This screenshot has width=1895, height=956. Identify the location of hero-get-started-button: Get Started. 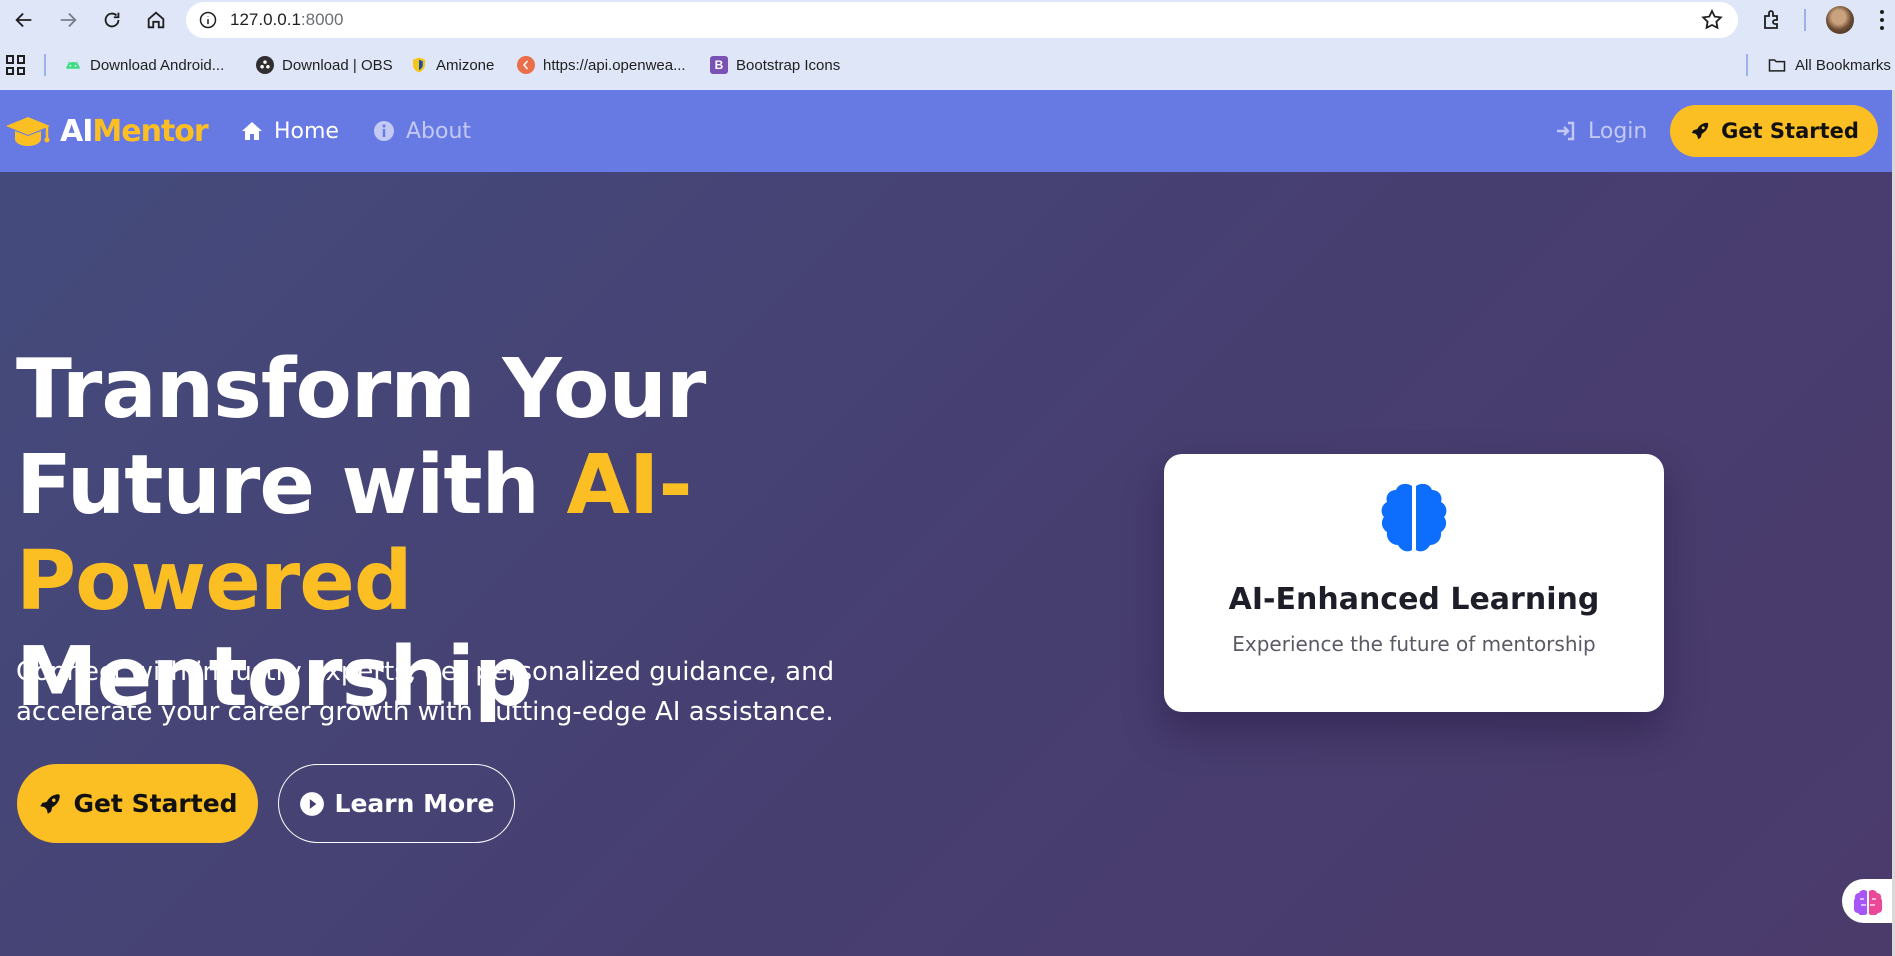
(137, 803).